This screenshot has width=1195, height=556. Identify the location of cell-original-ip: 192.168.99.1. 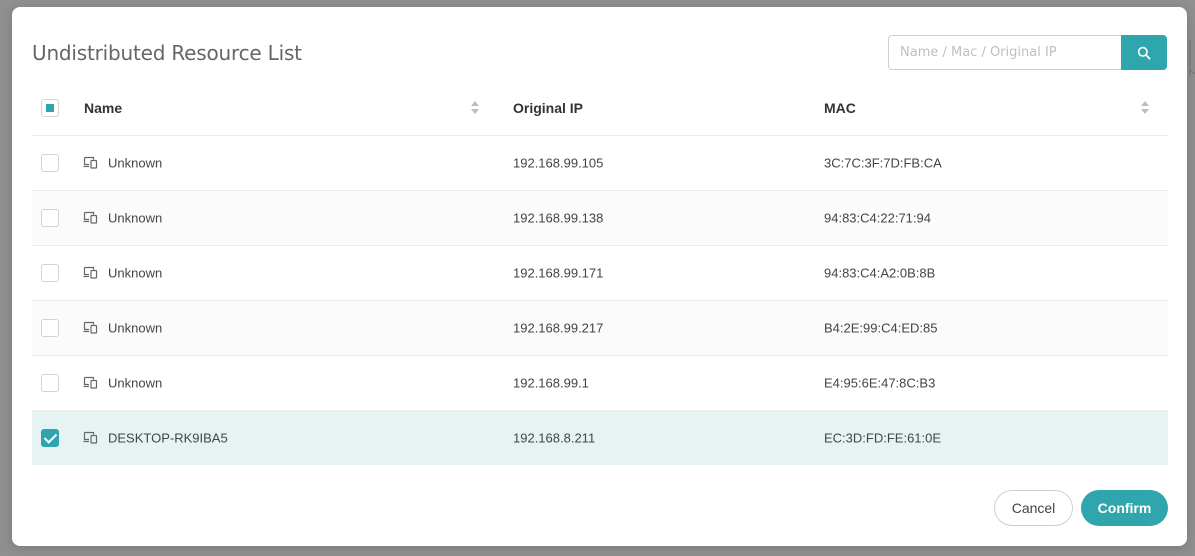
(551, 383).